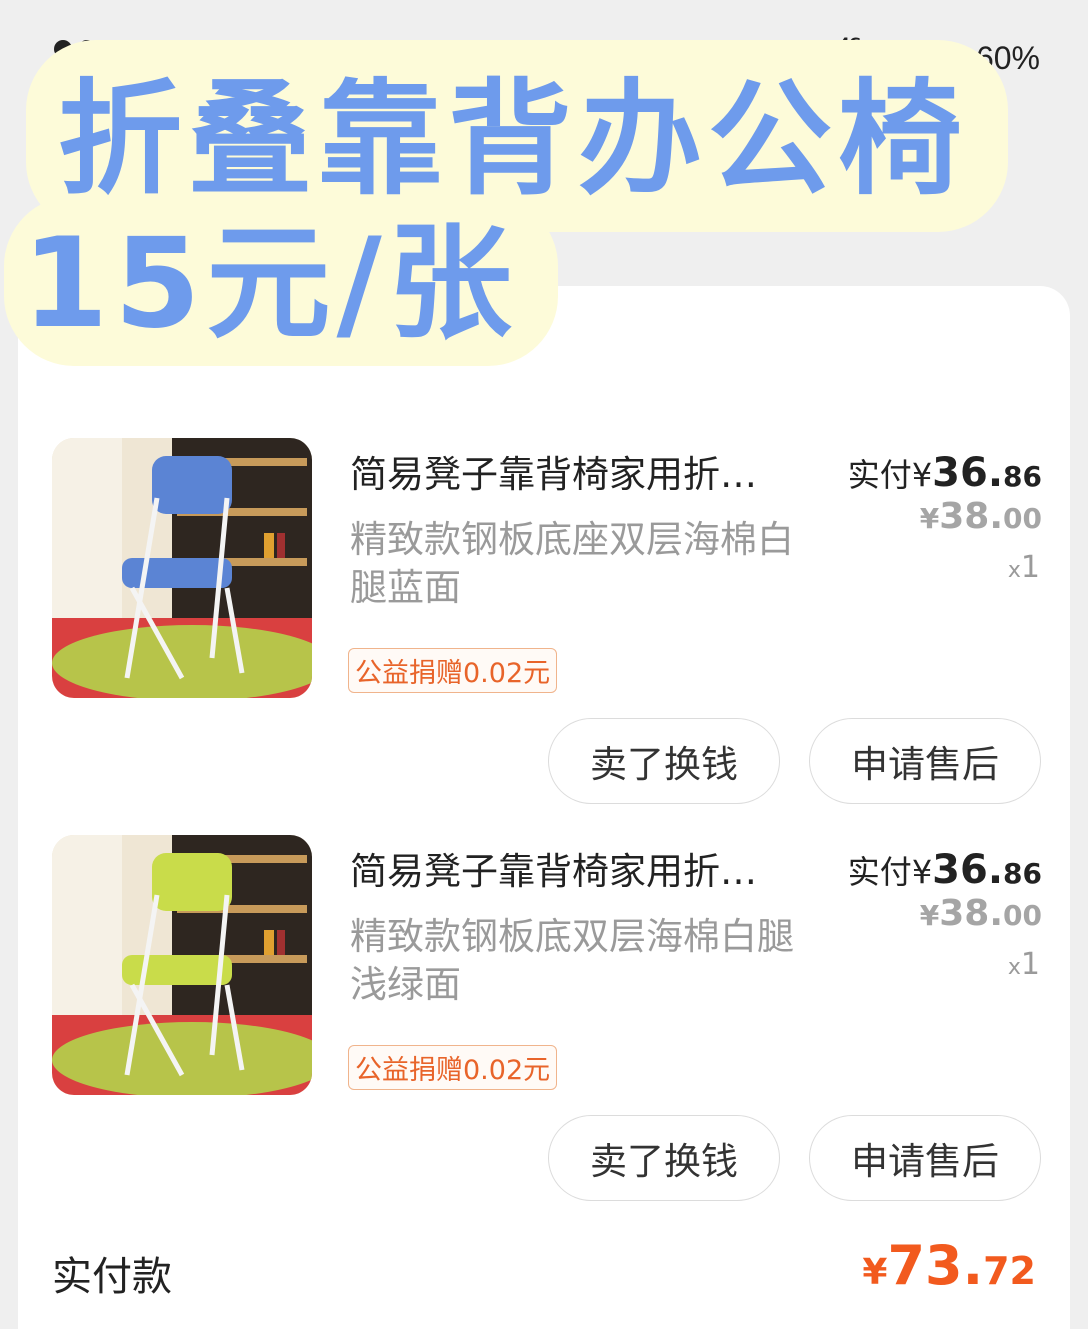  Describe the element at coordinates (517, 136) in the screenshot. I see `overlay-title-line-1: 折叠靠背办公椅` at that location.